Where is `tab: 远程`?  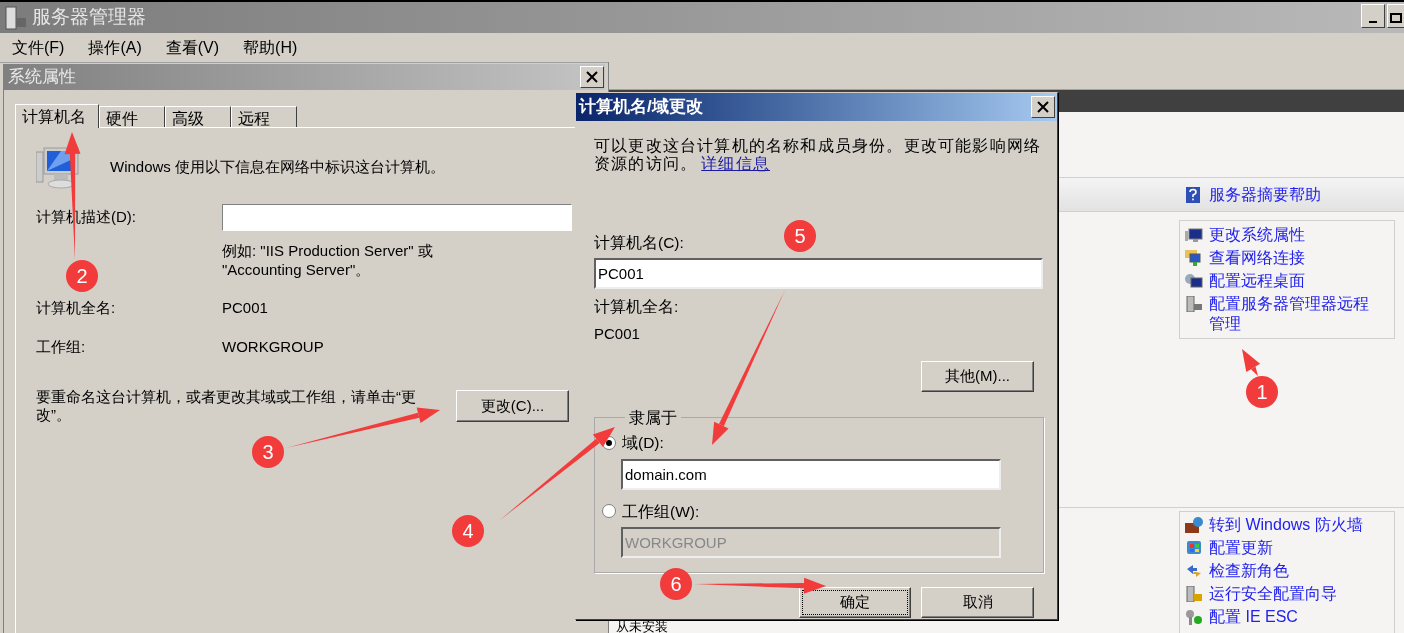 tab: 远程 is located at coordinates (264, 116).